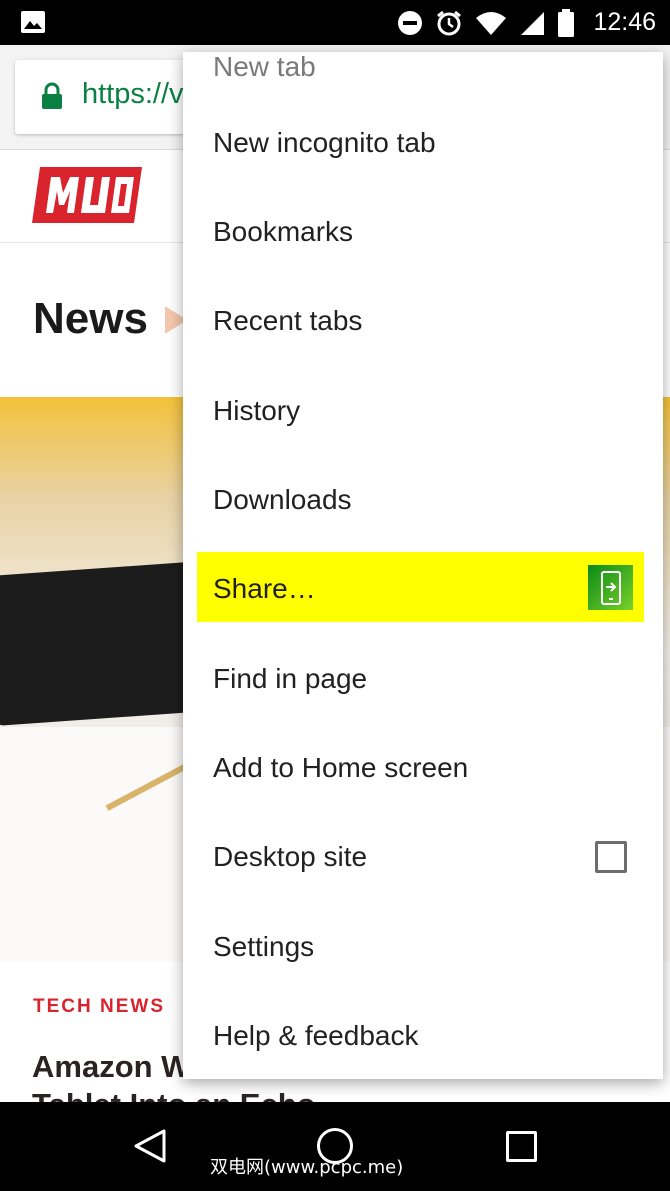  I want to click on watermark: 双电网(www.pcpc.me), so click(307, 1167).